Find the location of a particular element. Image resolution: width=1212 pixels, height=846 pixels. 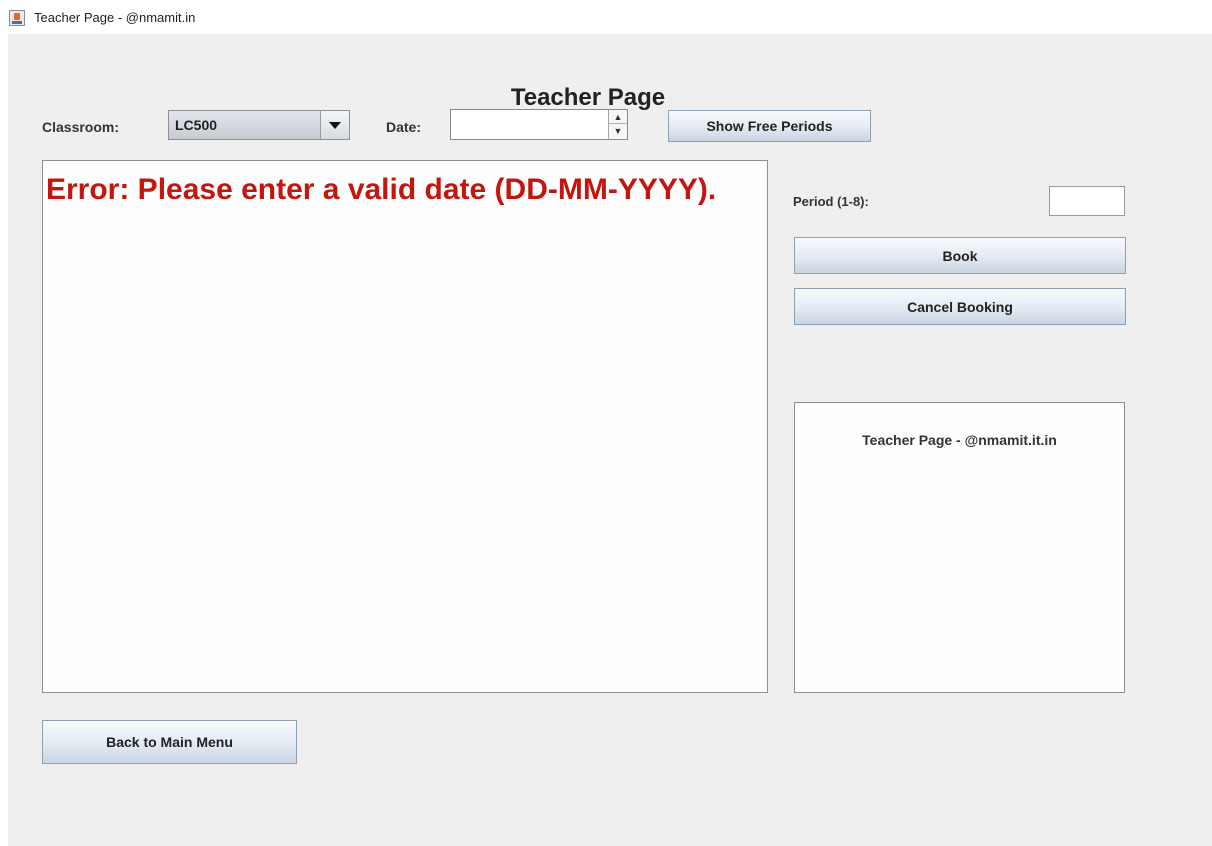

back-to-main-menu-button: Back to Main Menu is located at coordinates (169, 742).